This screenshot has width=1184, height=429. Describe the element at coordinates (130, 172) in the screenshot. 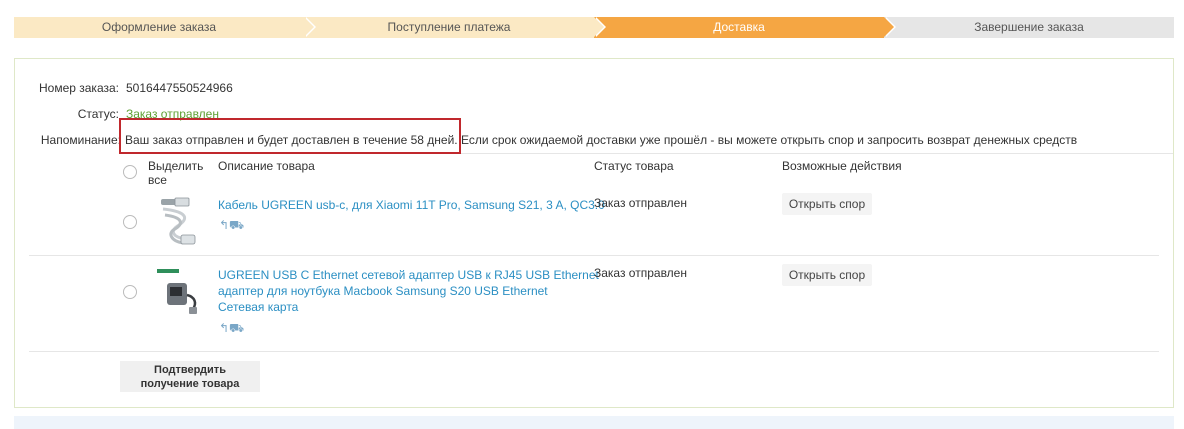

I see `select-all-checkbox` at that location.